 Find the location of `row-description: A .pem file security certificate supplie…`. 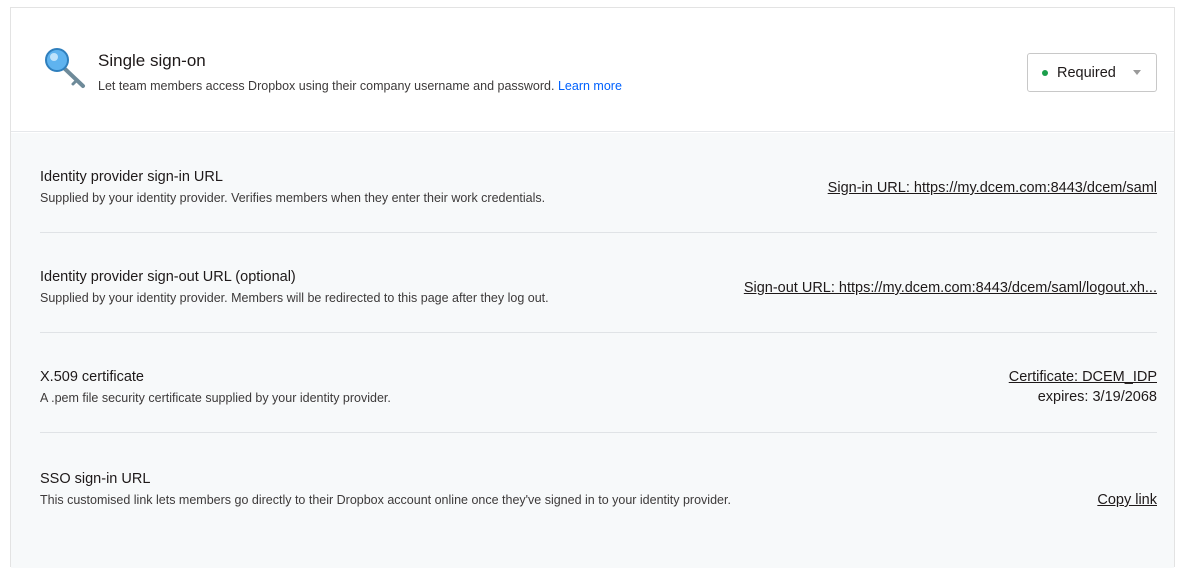

row-description: A .pem file security certificate supplie… is located at coordinates (215, 398).